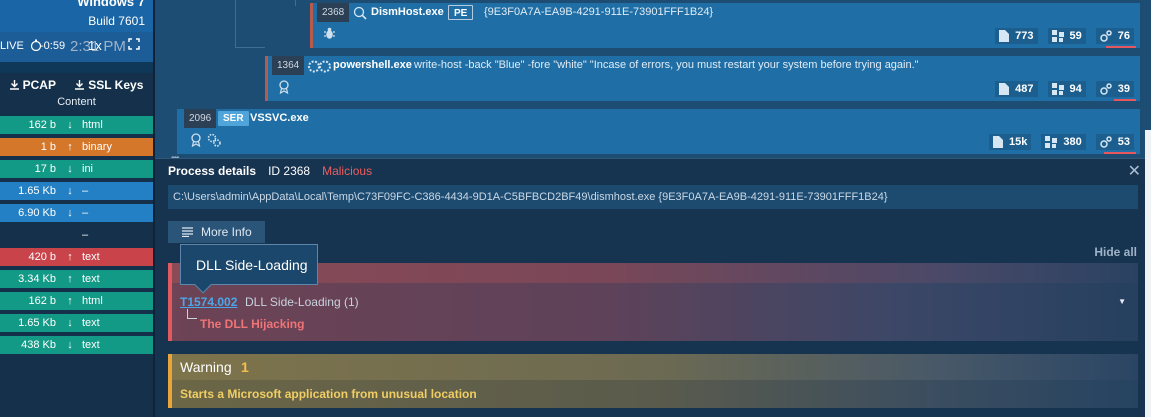 Image resolution: width=1151 pixels, height=417 pixels. What do you see at coordinates (208, 302) in the screenshot?
I see `technique-id-link: T1574.002` at bounding box center [208, 302].